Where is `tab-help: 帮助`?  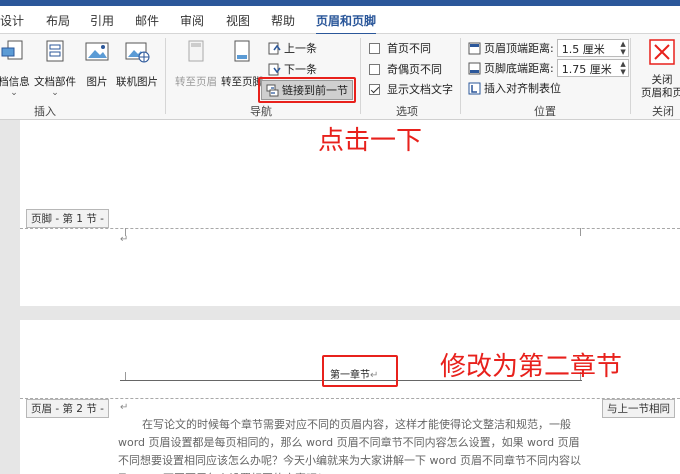 tab-help: 帮助 is located at coordinates (283, 20).